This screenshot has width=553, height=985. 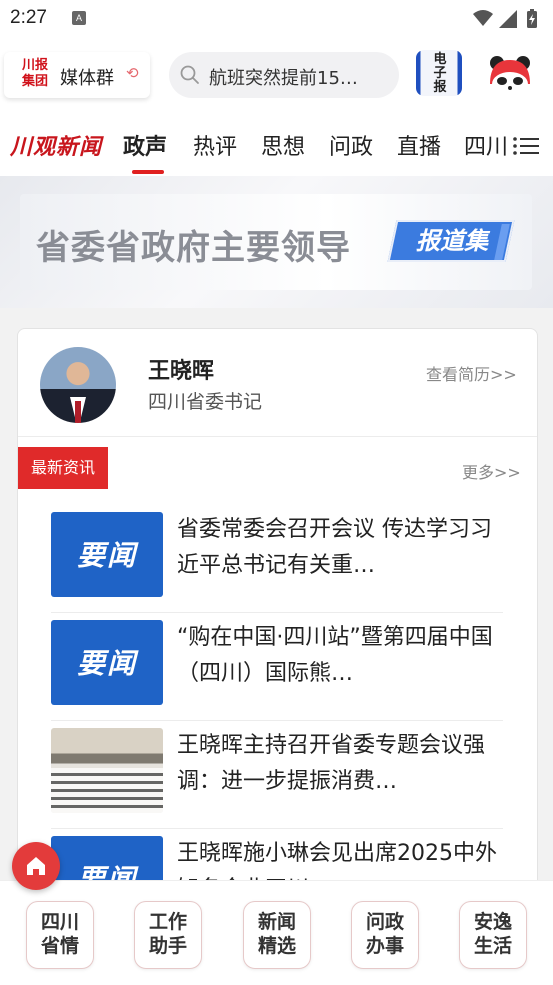 I want to click on nav-label: 问政 办事, so click(x=384, y=934).